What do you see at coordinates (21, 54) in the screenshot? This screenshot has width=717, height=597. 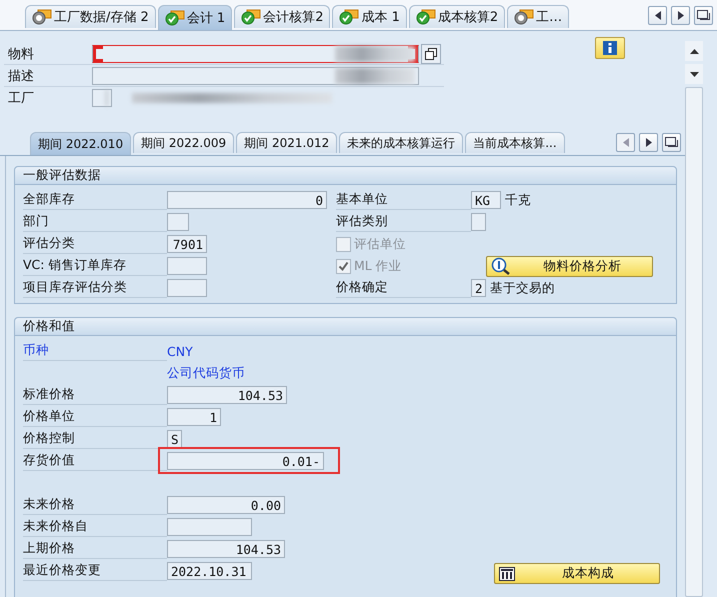 I see `field-label: 物料` at bounding box center [21, 54].